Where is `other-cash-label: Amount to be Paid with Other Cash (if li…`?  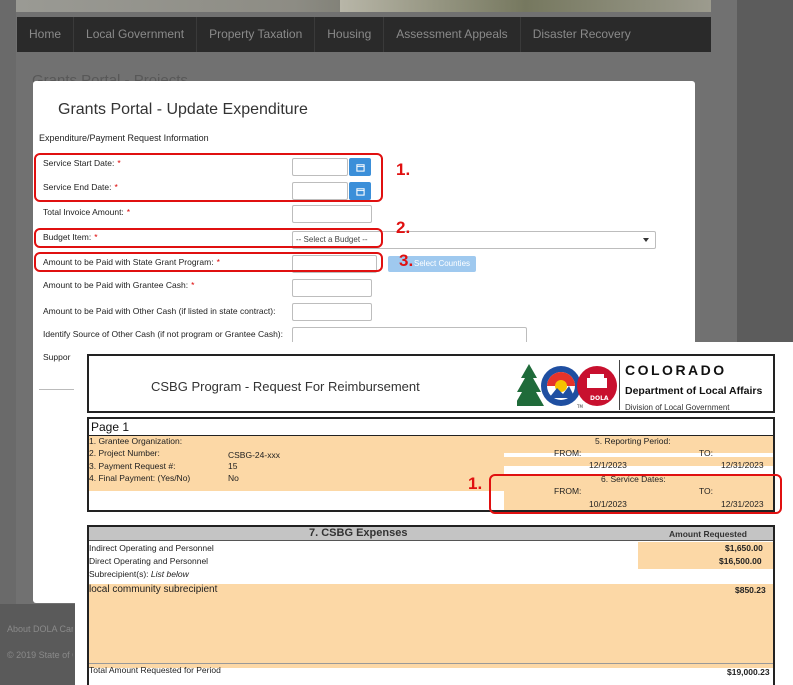 other-cash-label: Amount to be Paid with Other Cash (if li… is located at coordinates (159, 311).